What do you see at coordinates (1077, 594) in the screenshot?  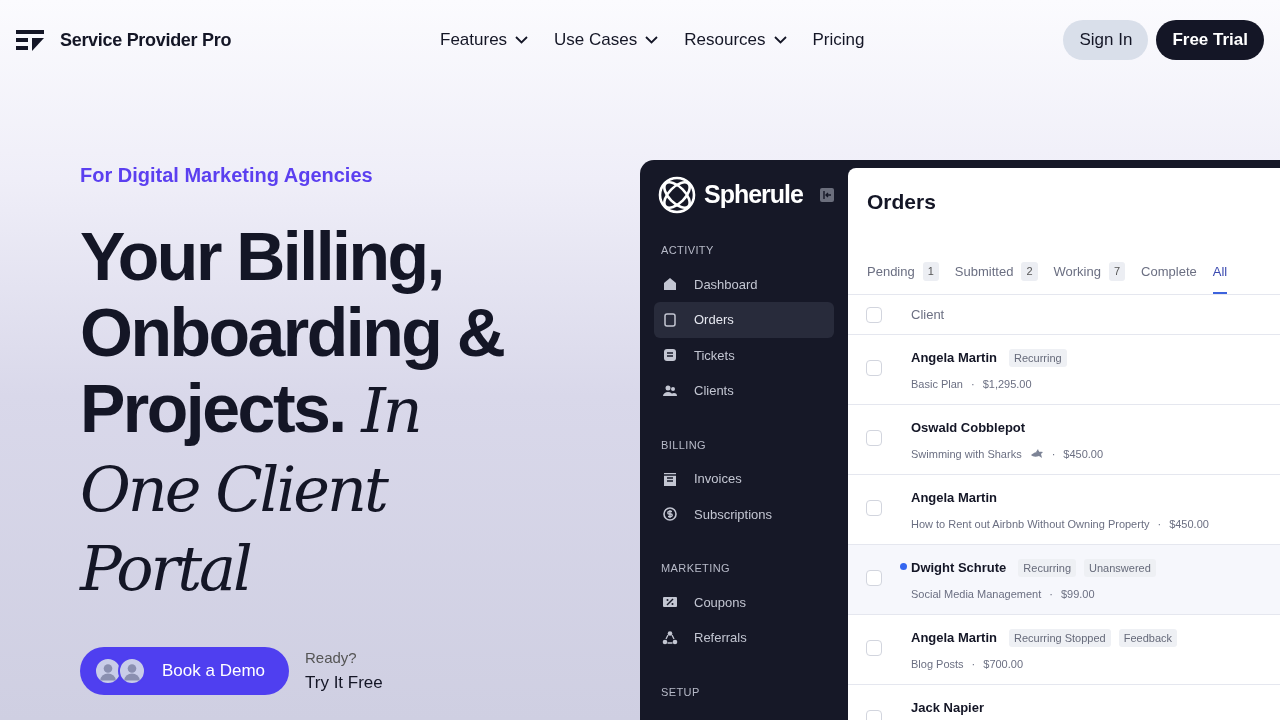 I see `order-price: $99.00` at bounding box center [1077, 594].